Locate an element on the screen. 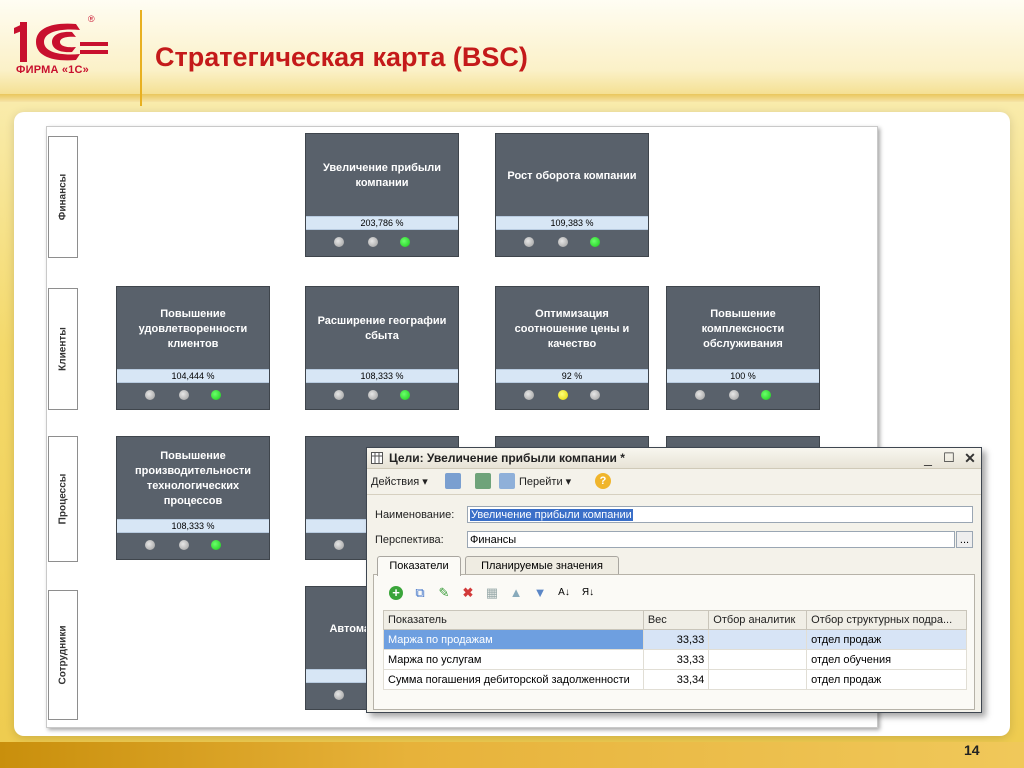 This screenshot has width=1024, height=768. header-underline is located at coordinates (512, 98).